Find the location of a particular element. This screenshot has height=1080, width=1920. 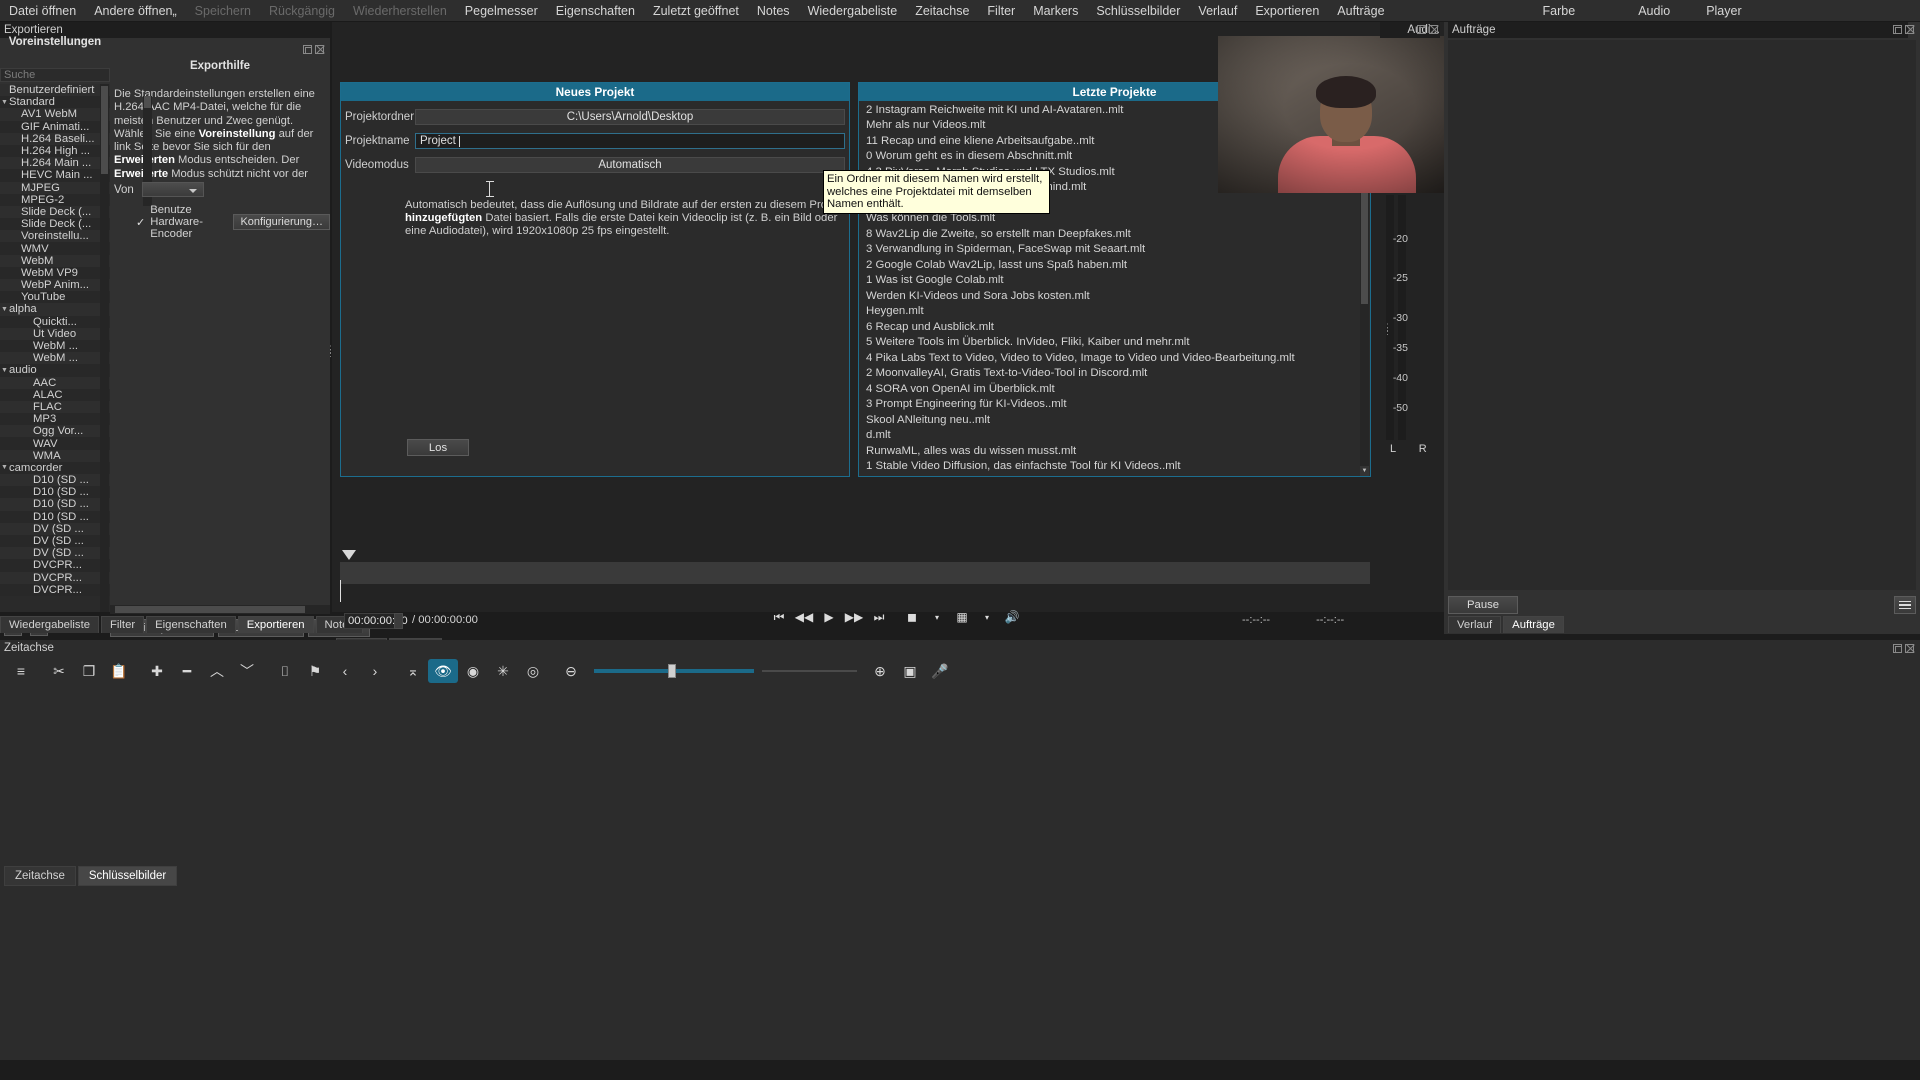

tab-filter: Filter is located at coordinates (123, 624).